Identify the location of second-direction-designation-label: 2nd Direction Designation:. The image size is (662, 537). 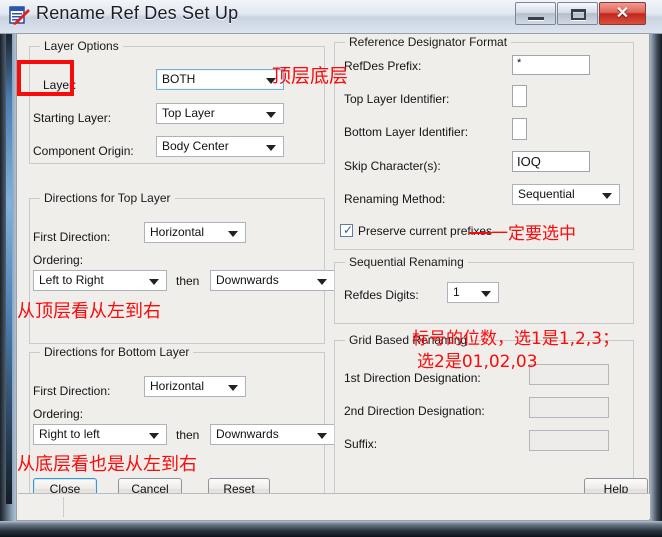
(414, 411).